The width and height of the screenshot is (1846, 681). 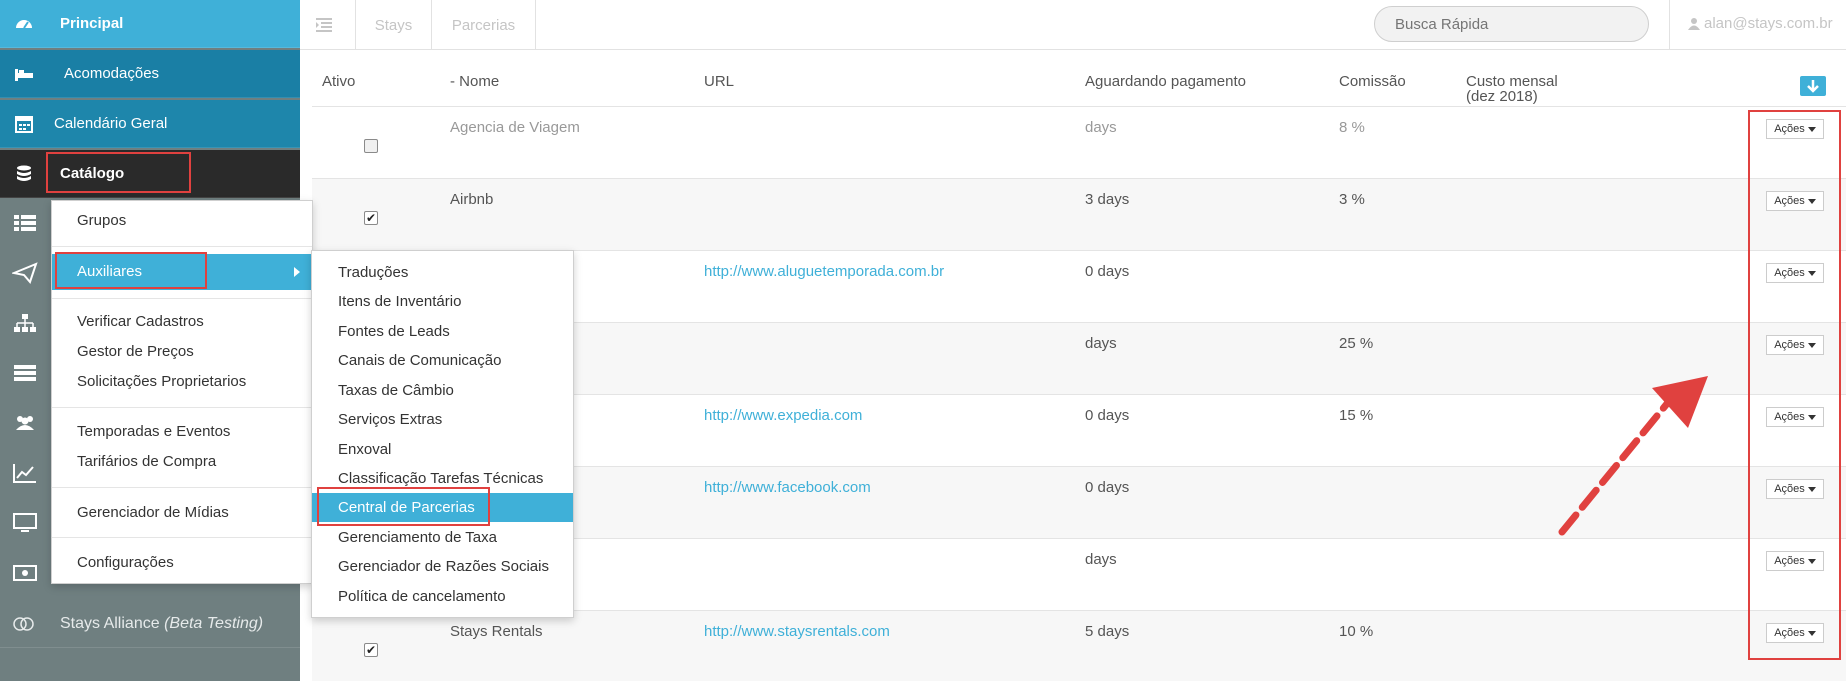 What do you see at coordinates (110, 623) in the screenshot?
I see `alliance-name: Stays Alliance` at bounding box center [110, 623].